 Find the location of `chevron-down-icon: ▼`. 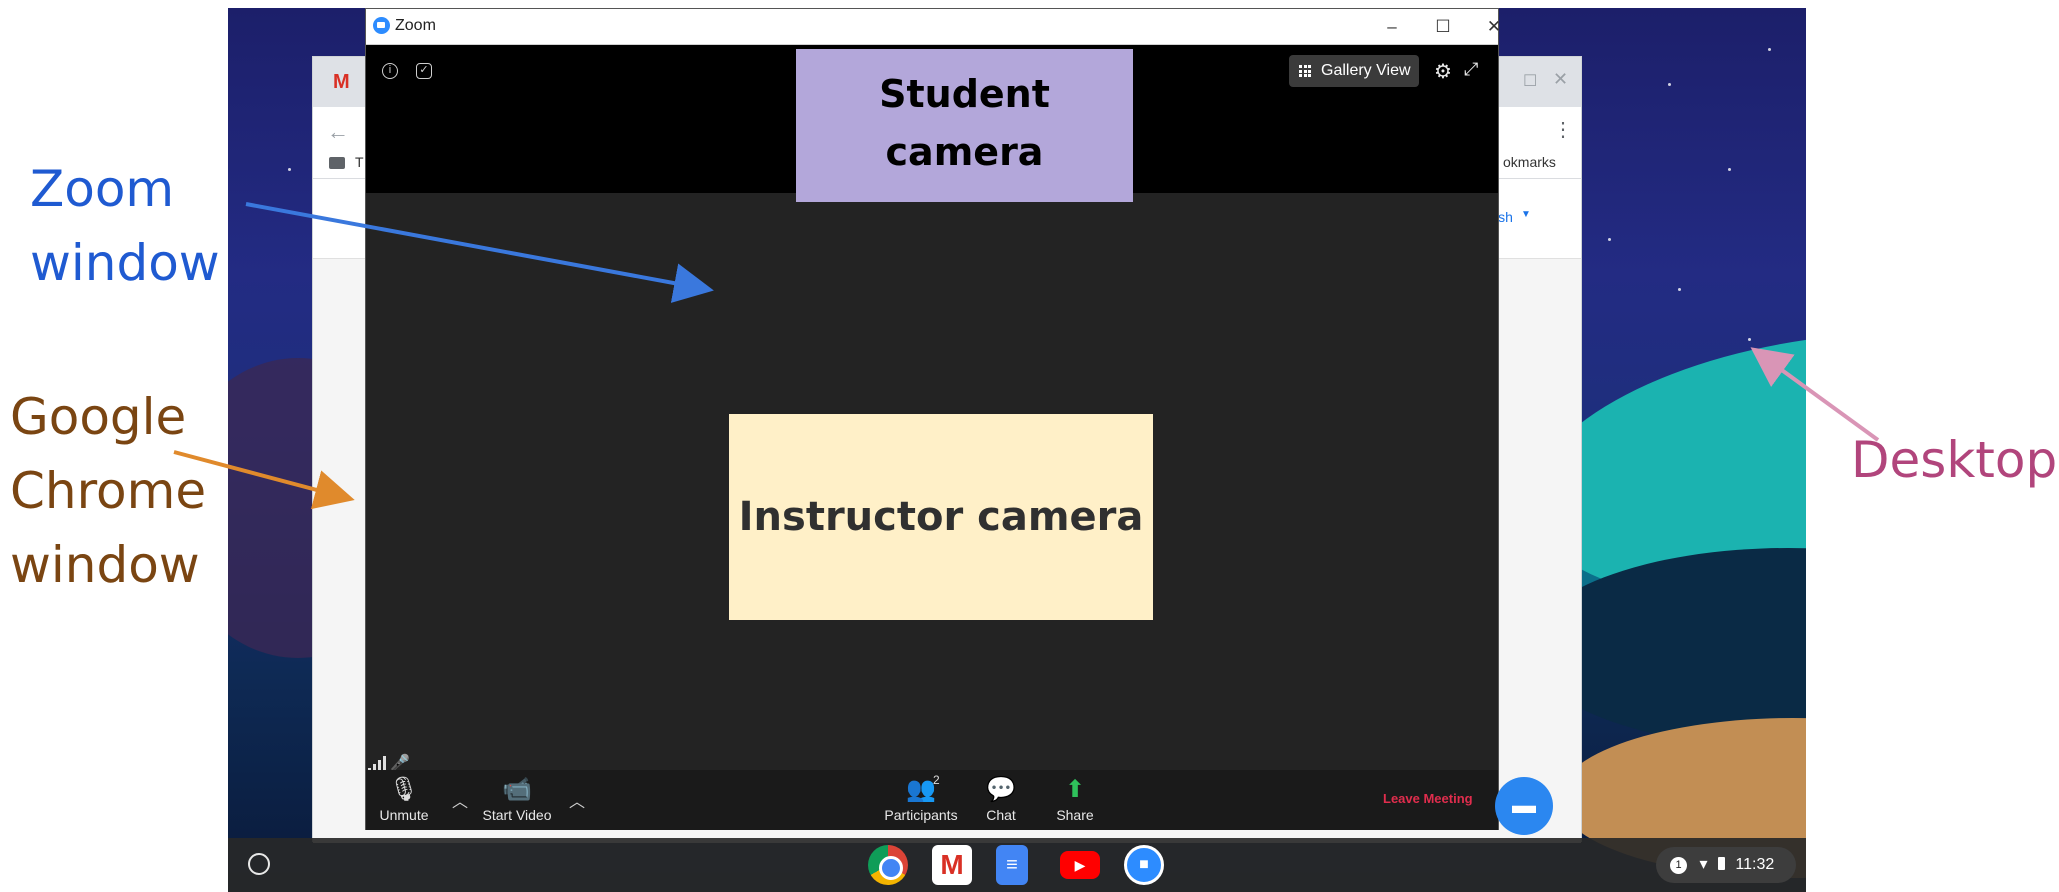

chevron-down-icon: ▼ is located at coordinates (1526, 214).